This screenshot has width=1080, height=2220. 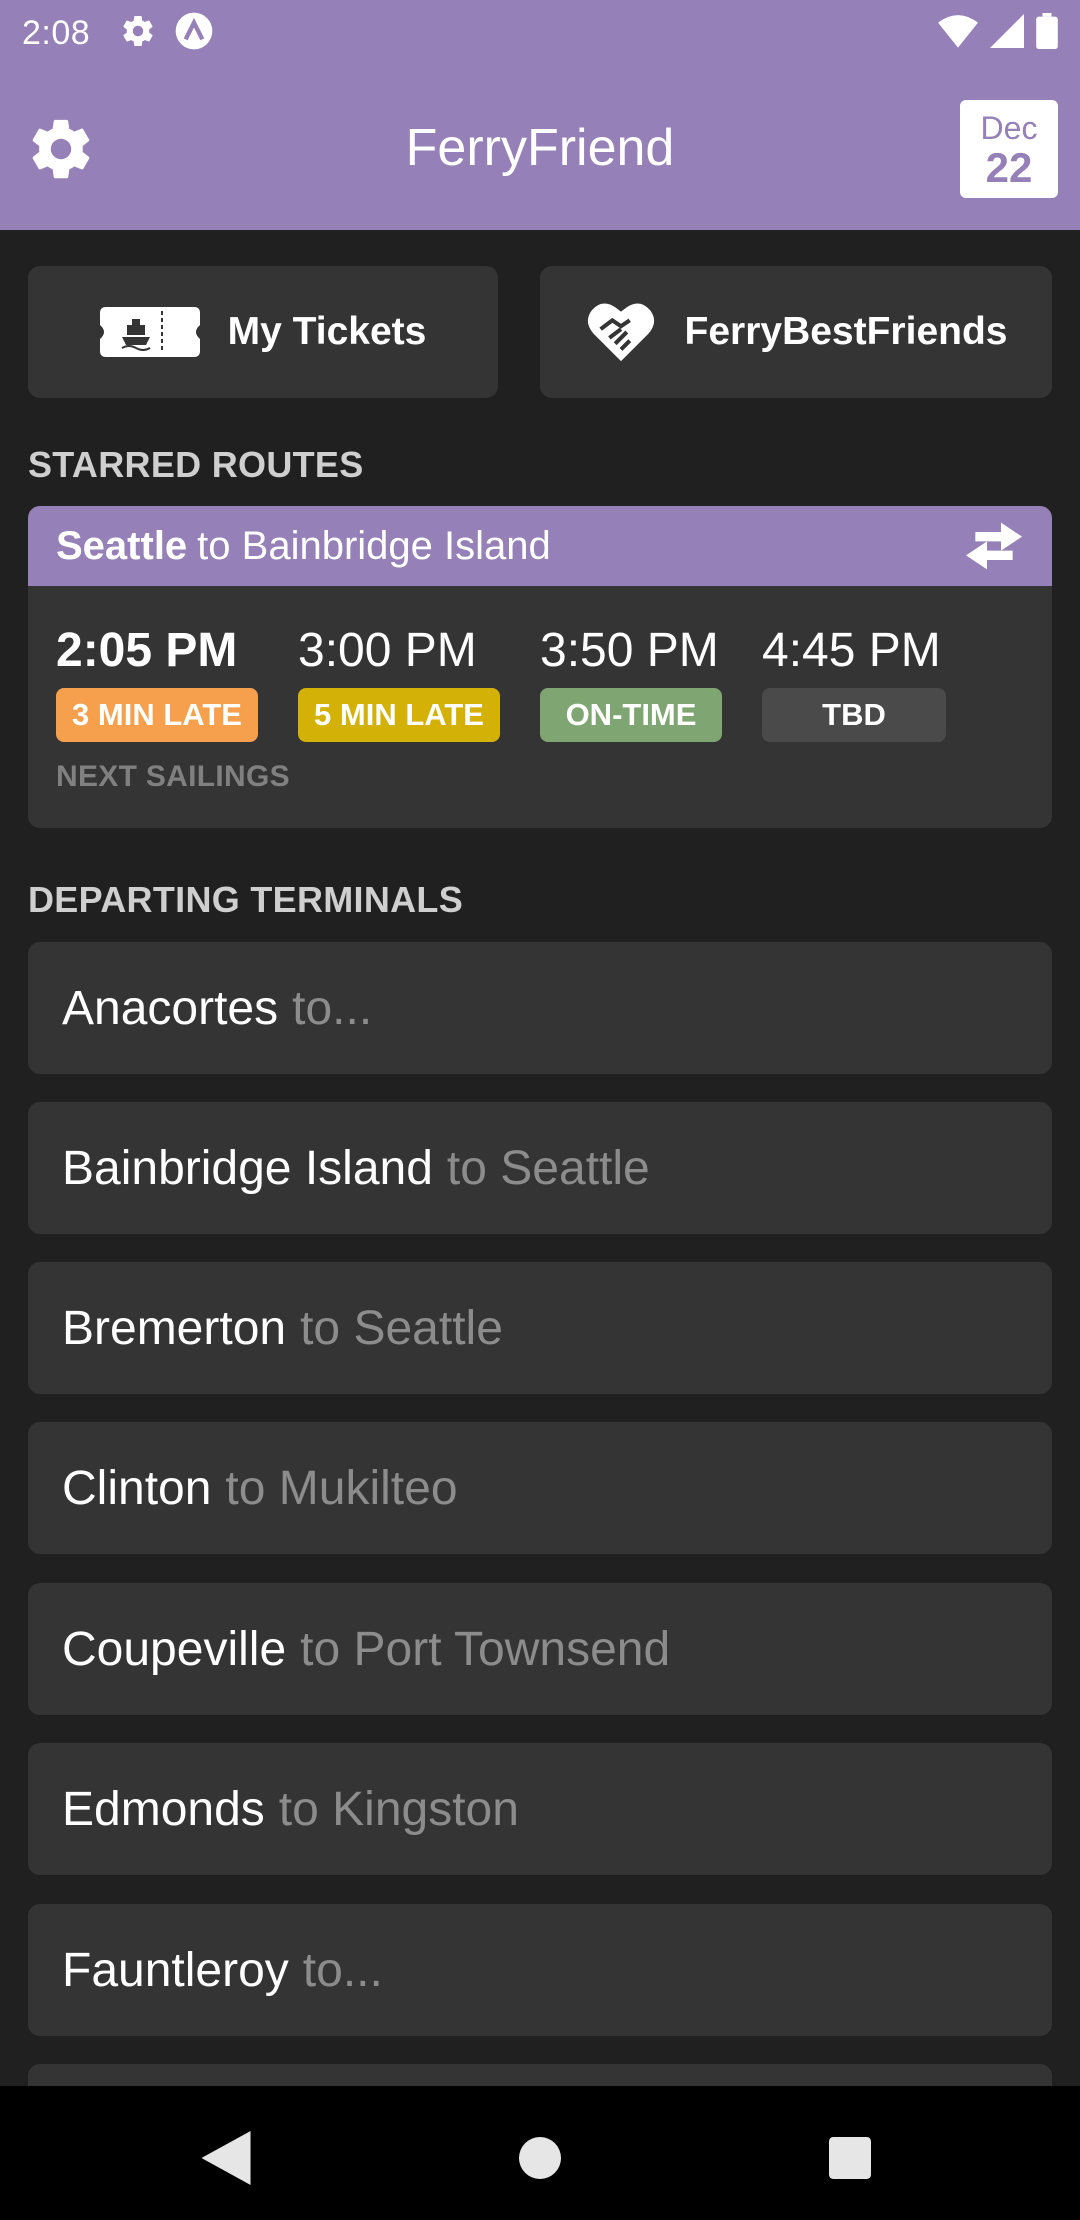 I want to click on next-sailings-label: NEXT SAILINGS, so click(x=173, y=776).